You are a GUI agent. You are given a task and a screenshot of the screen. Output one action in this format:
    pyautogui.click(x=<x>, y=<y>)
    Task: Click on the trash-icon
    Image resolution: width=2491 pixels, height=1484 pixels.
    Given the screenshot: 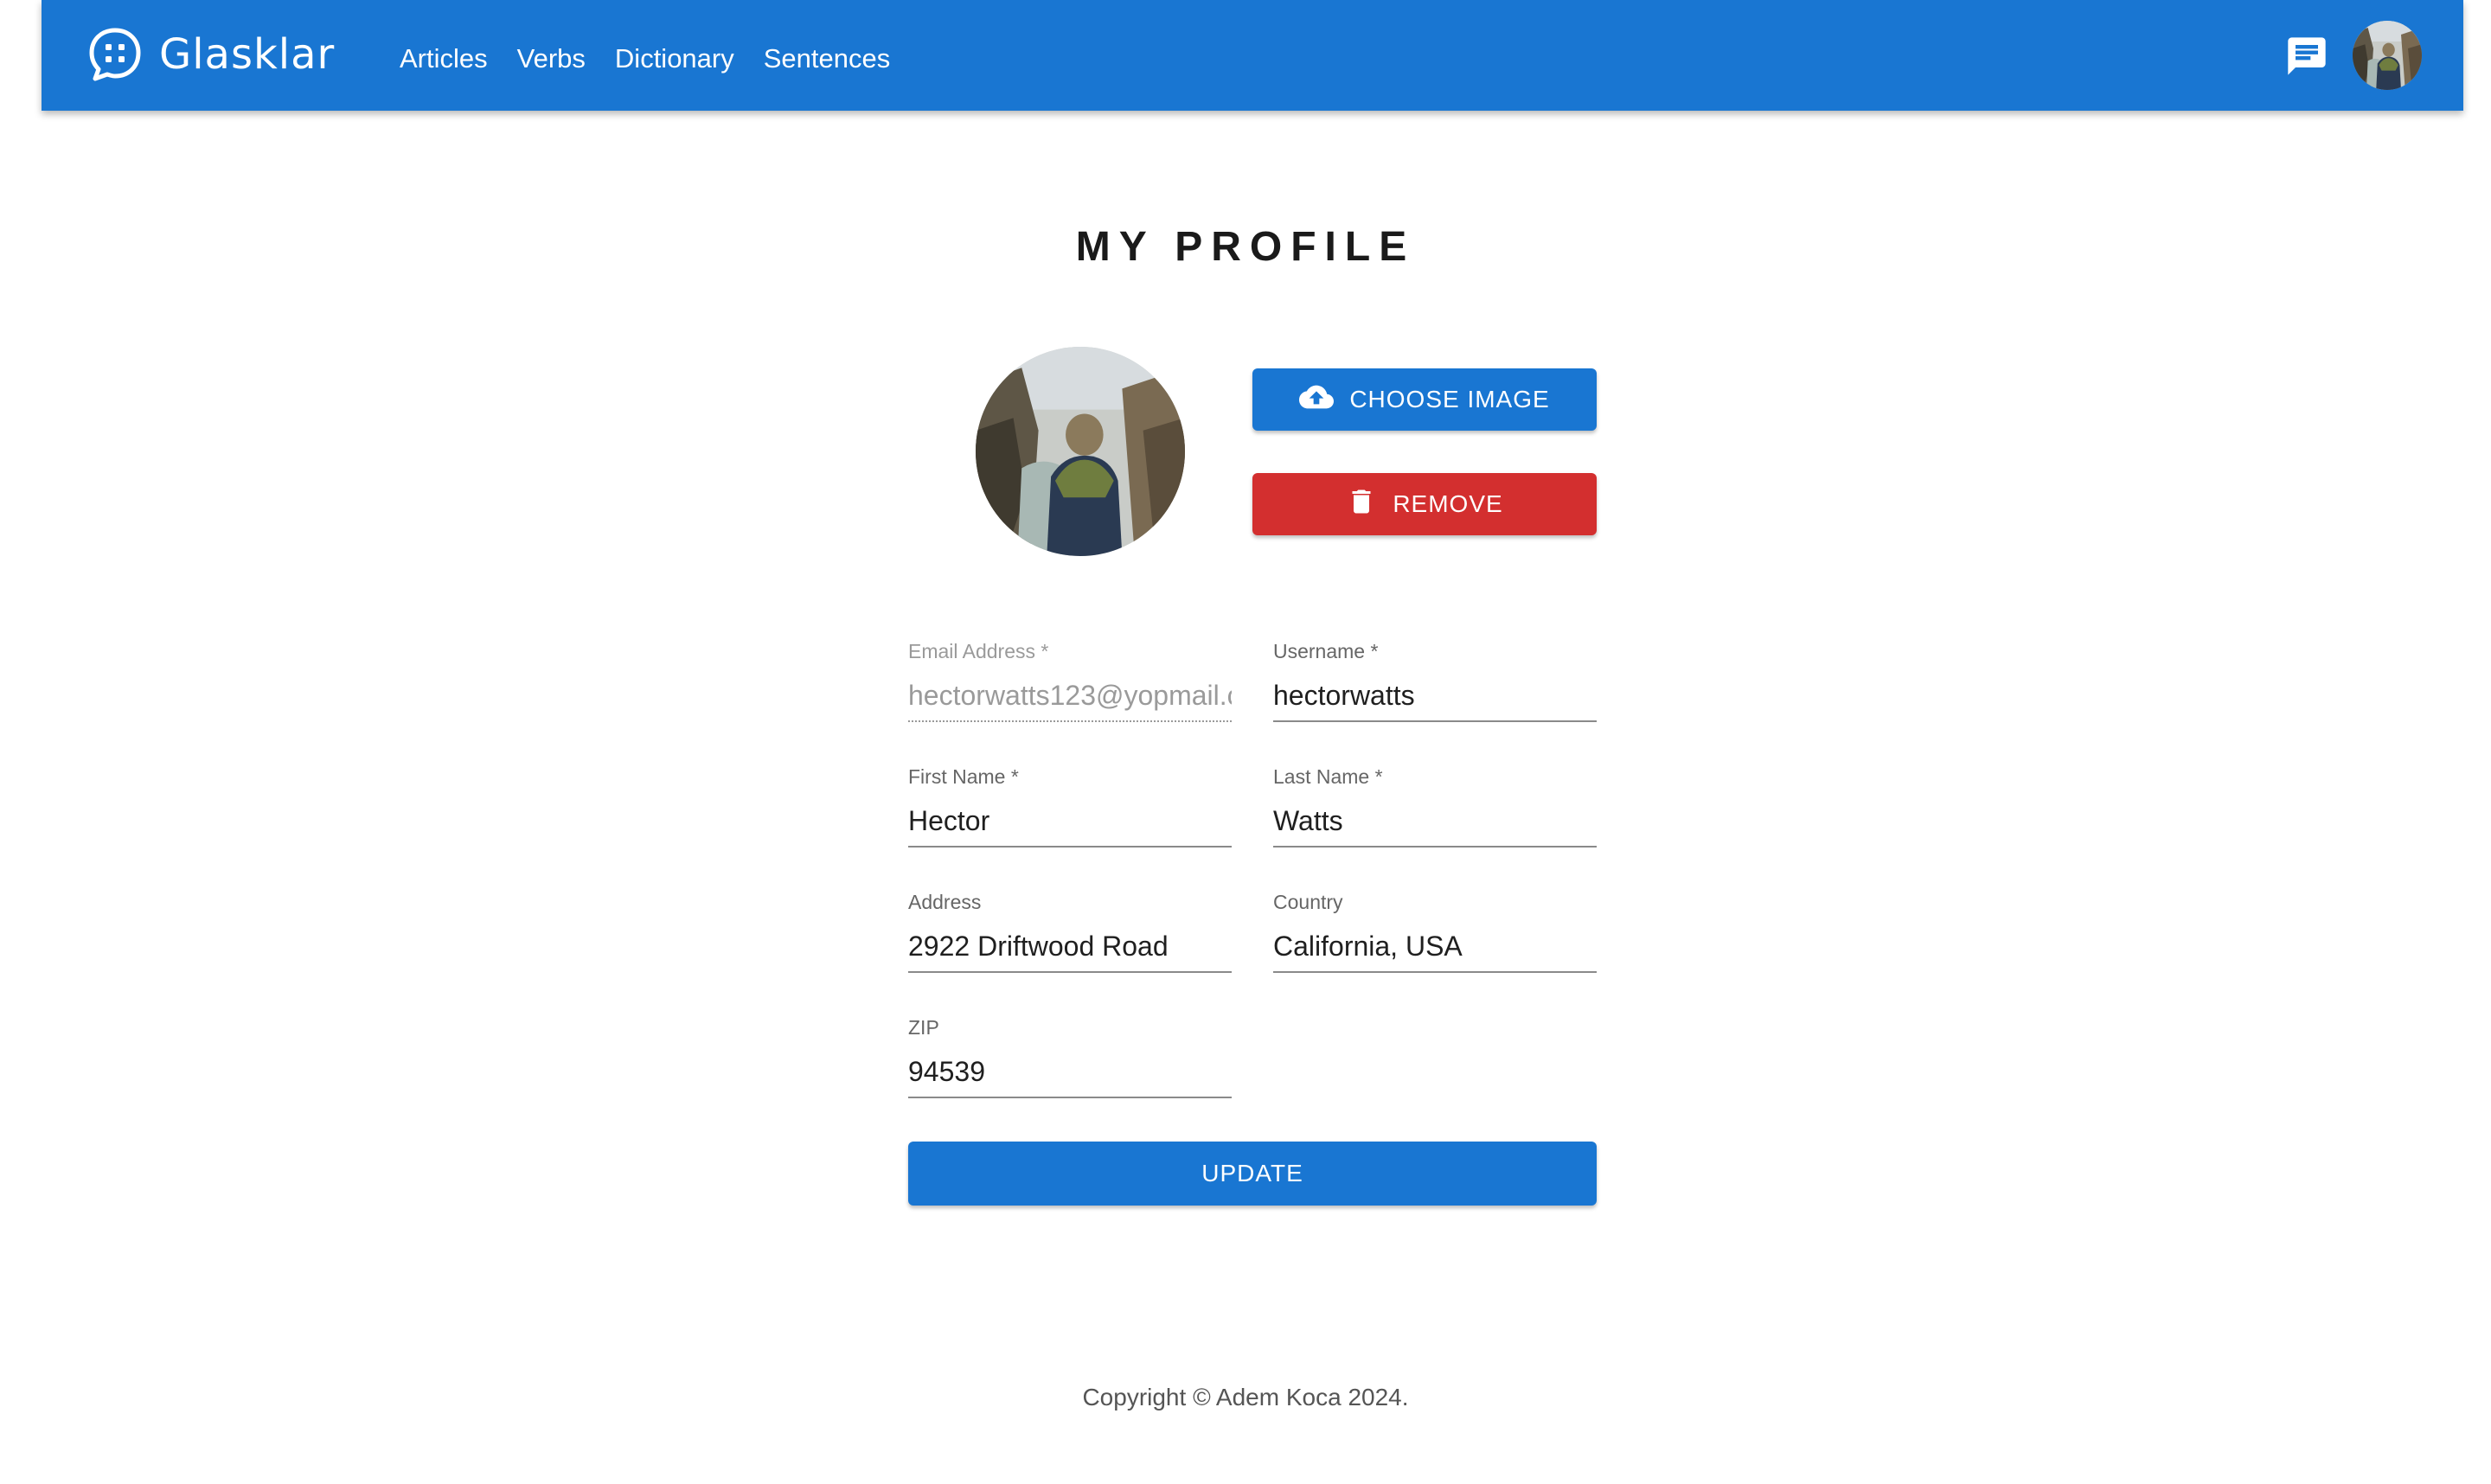 What is the action you would take?
    pyautogui.click(x=1361, y=505)
    